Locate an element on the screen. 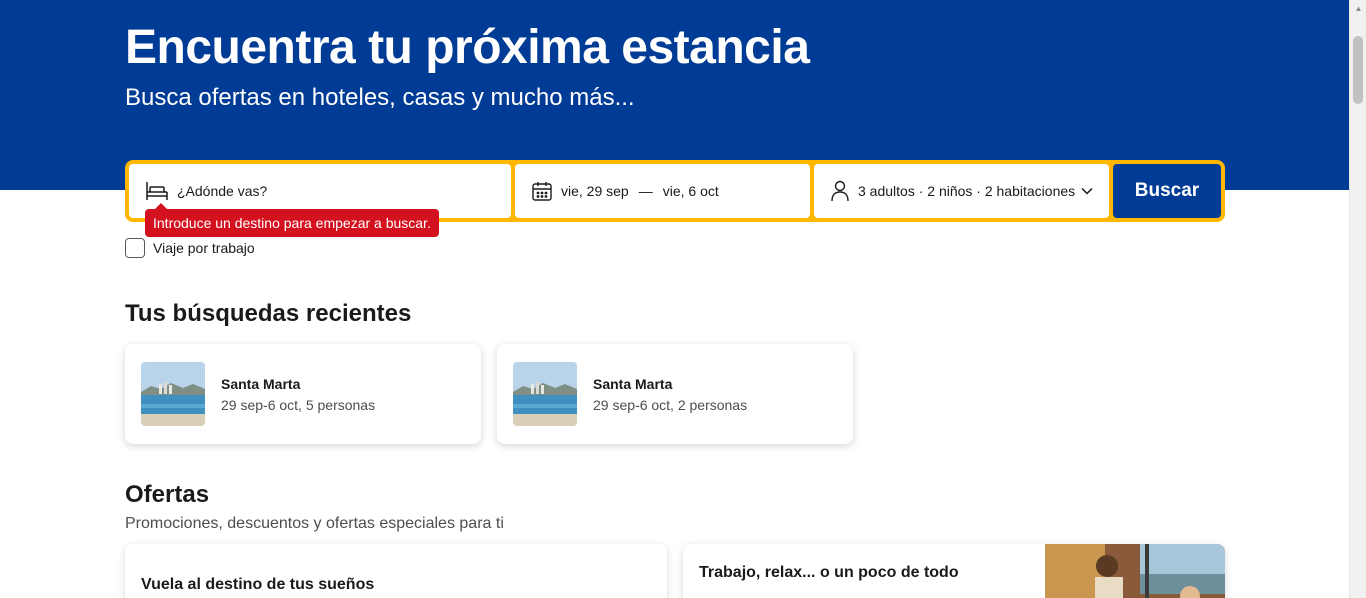  date-range-field: vie, 29 sep — vie, 6 oct is located at coordinates (662, 191).